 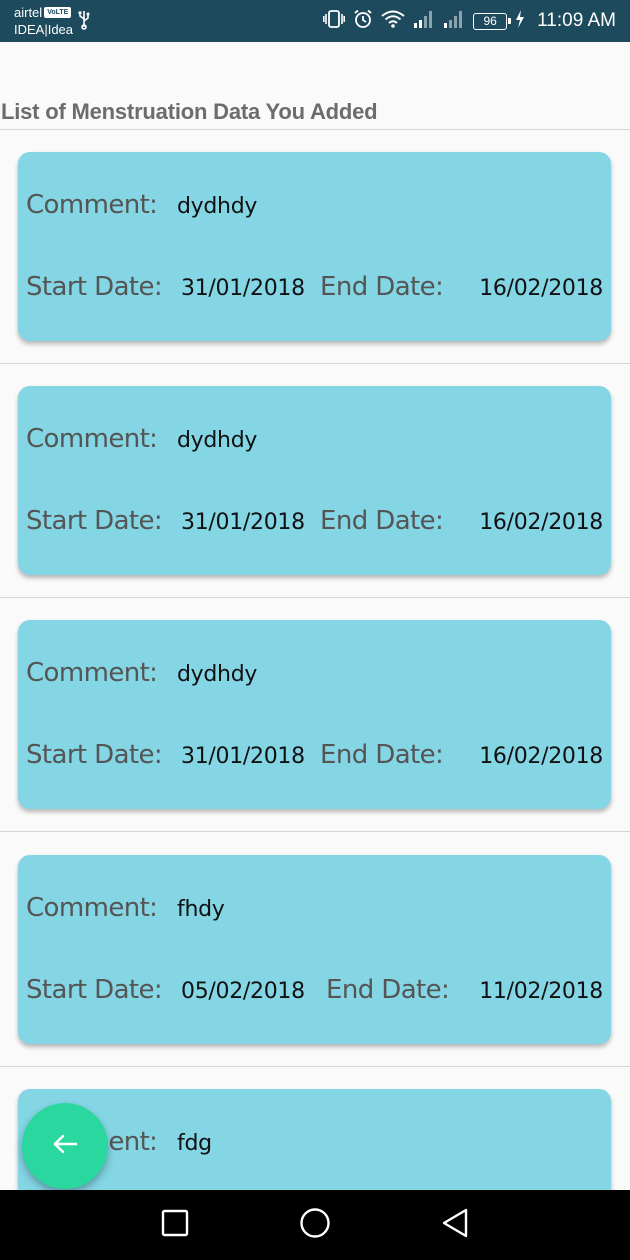 I want to click on page-title: List of Menstruation Data You Added, so click(x=189, y=111).